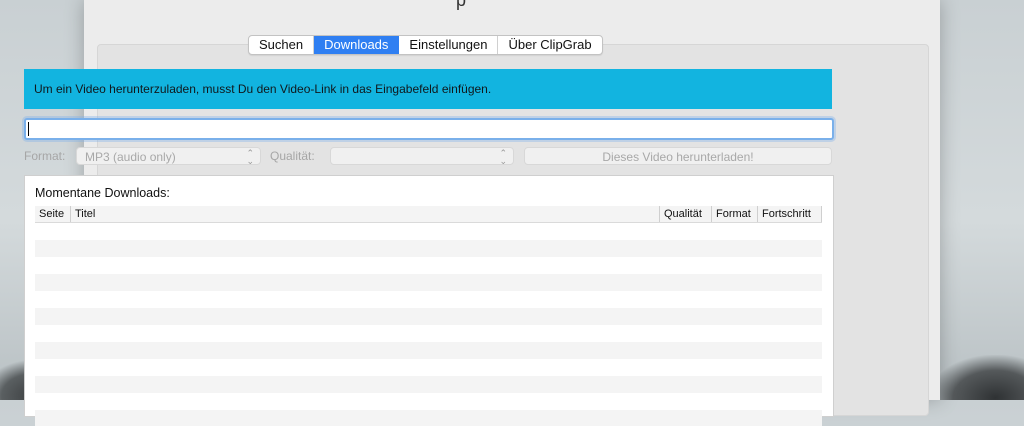 This screenshot has height=426, width=1024. I want to click on format-select-value: MP3 (audio only), so click(130, 157).